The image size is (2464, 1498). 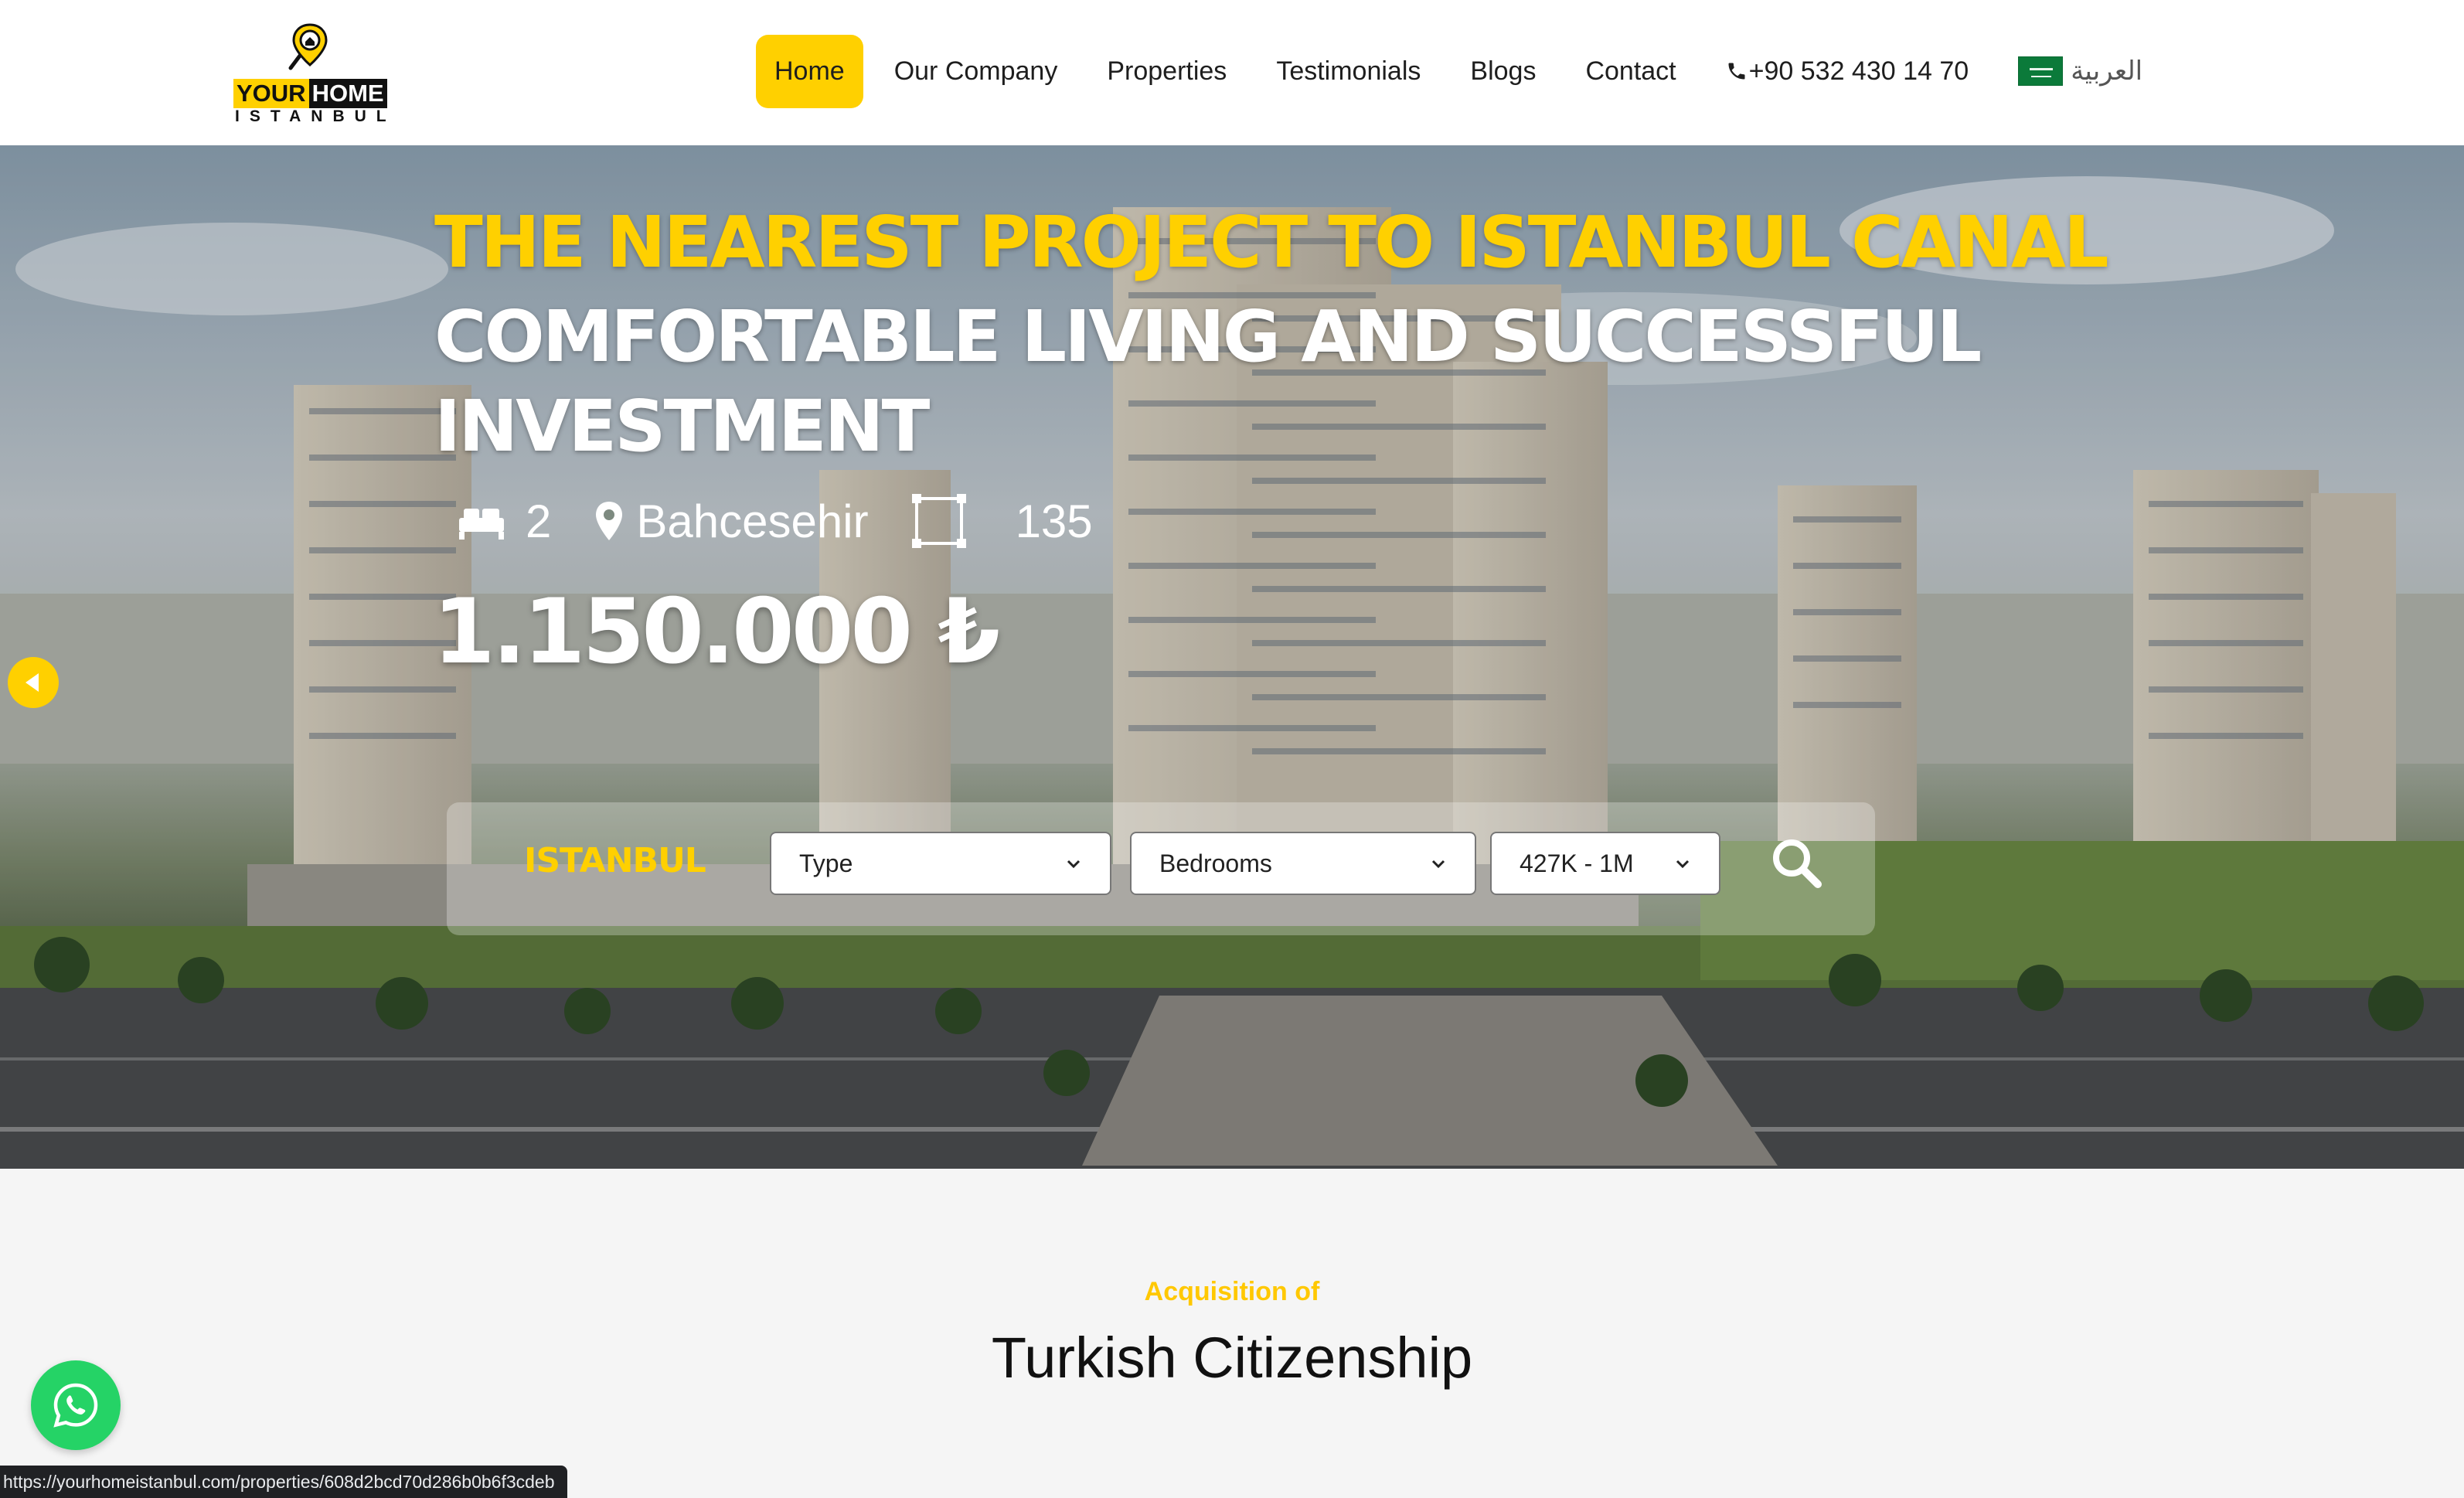 I want to click on price-range-select: 427K - 1M, so click(x=1605, y=863).